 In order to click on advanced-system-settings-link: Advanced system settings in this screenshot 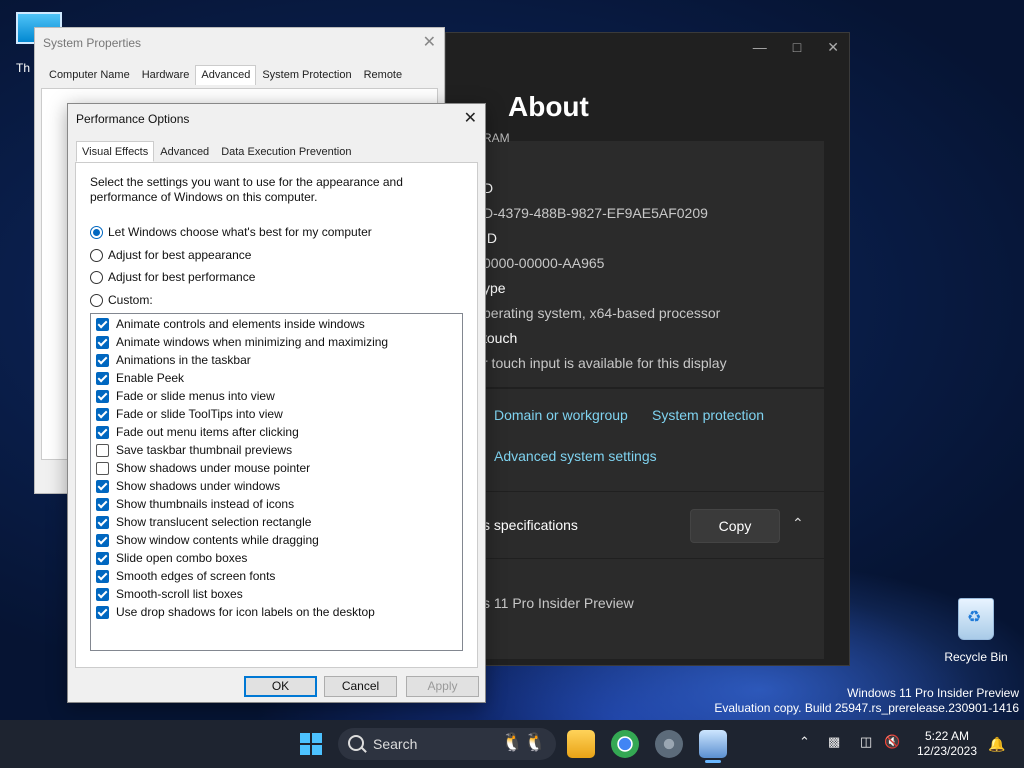, I will do `click(575, 456)`.